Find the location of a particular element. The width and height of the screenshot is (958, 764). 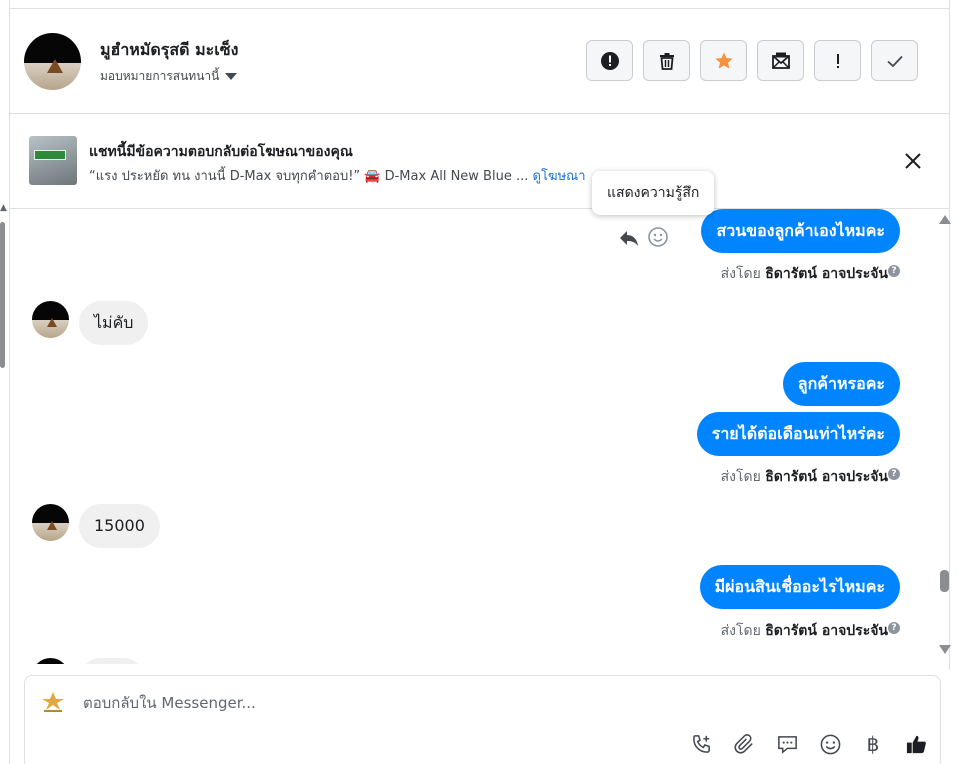

spam-button is located at coordinates (609, 60).